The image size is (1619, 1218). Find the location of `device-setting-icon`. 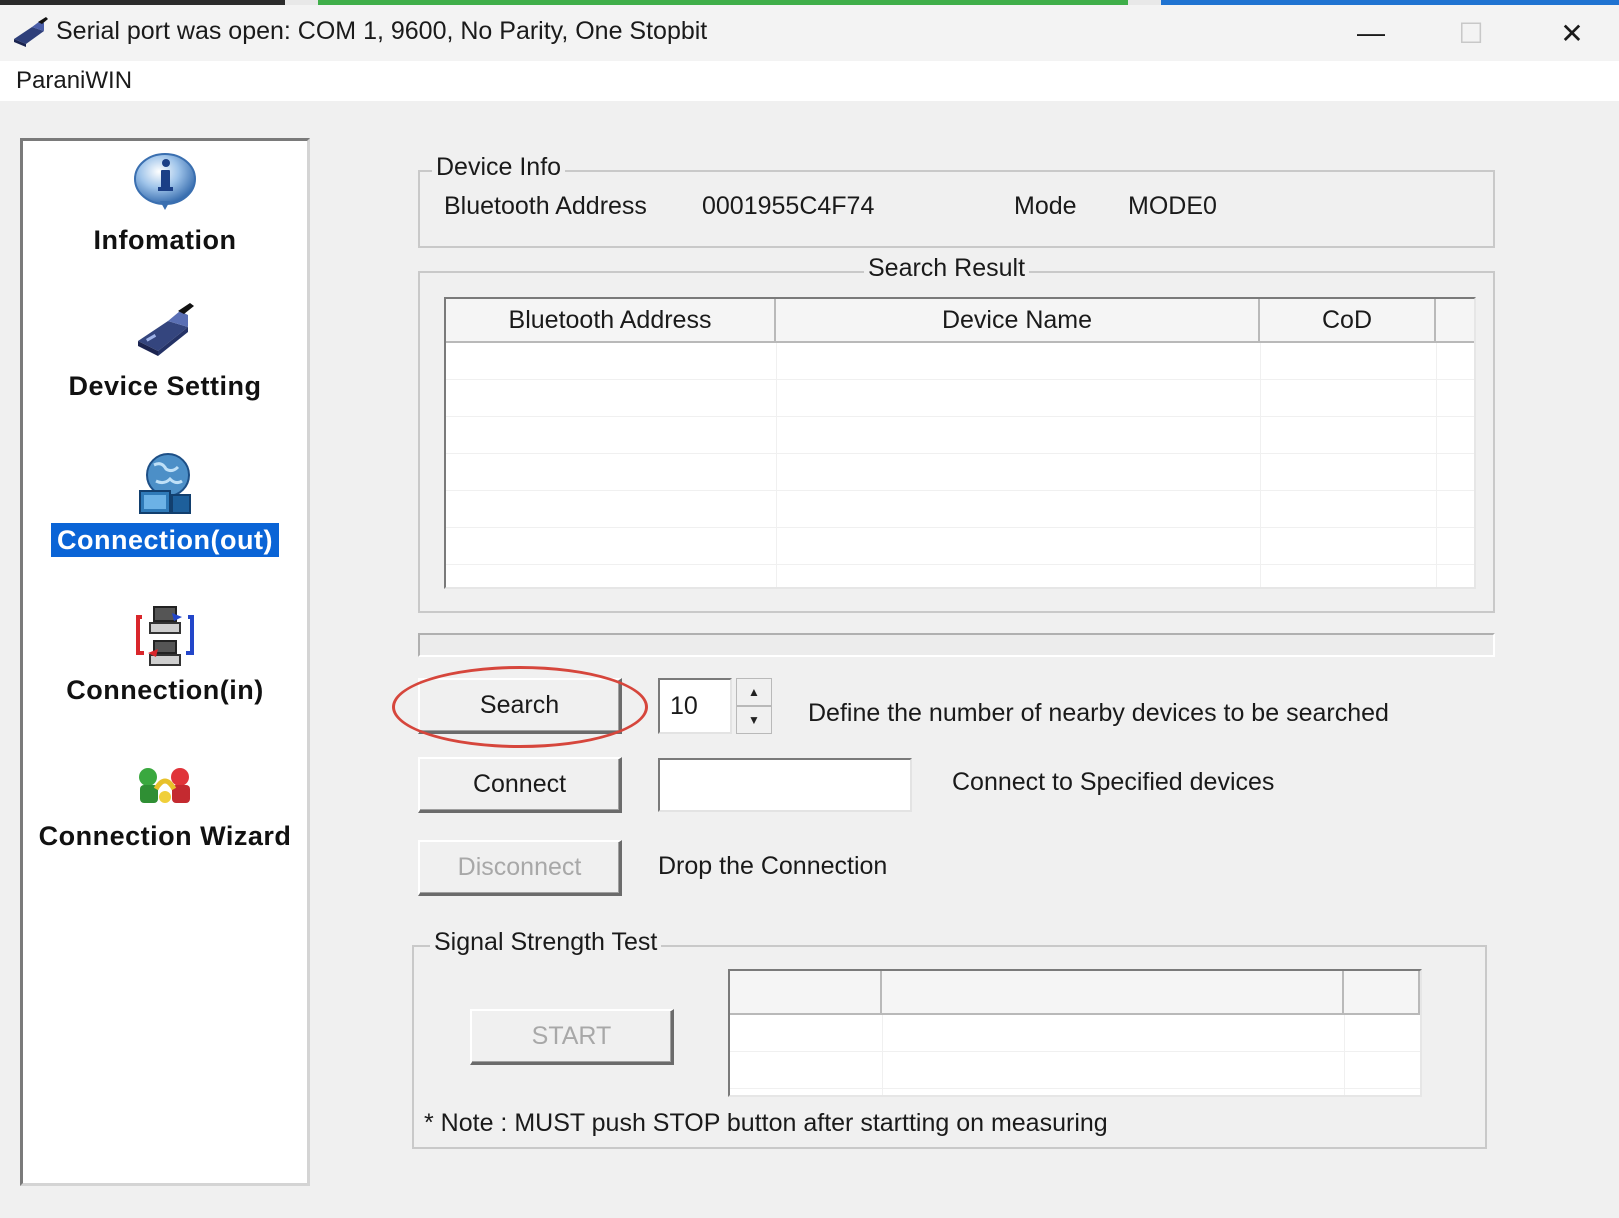

device-setting-icon is located at coordinates (166, 329).